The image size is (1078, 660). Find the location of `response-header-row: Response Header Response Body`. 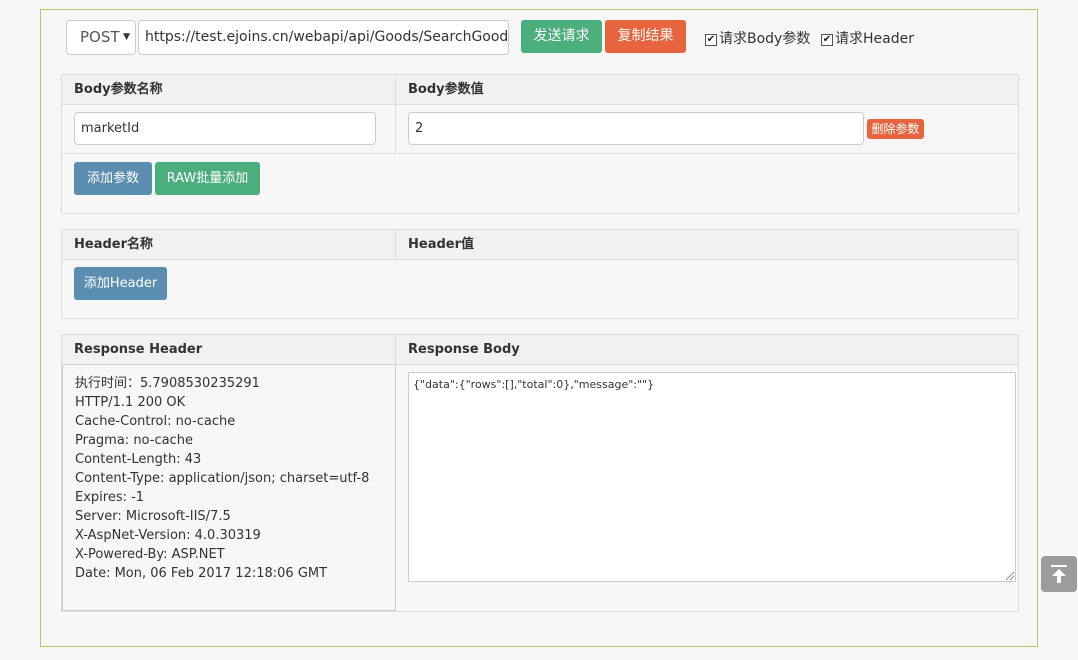

response-header-row: Response Header Response Body is located at coordinates (540, 350).